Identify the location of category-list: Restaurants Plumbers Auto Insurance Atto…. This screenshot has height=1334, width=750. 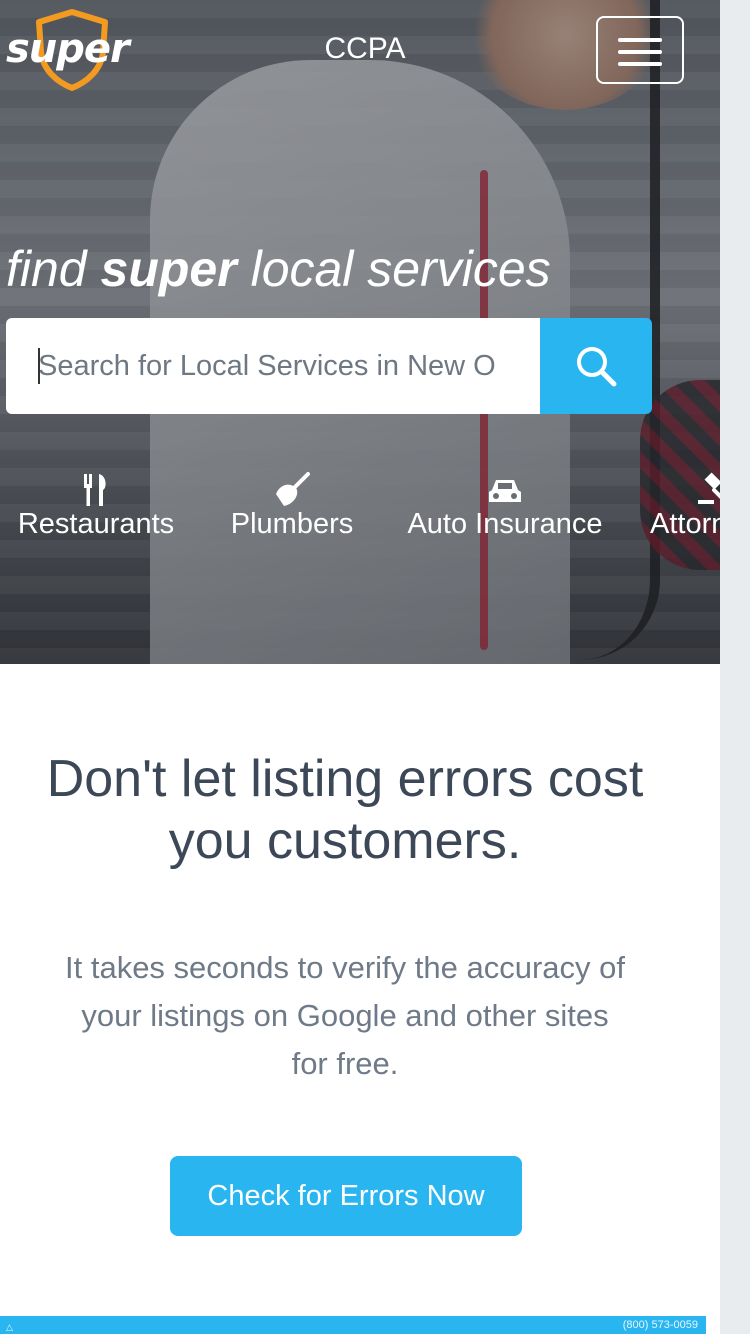
(360, 510).